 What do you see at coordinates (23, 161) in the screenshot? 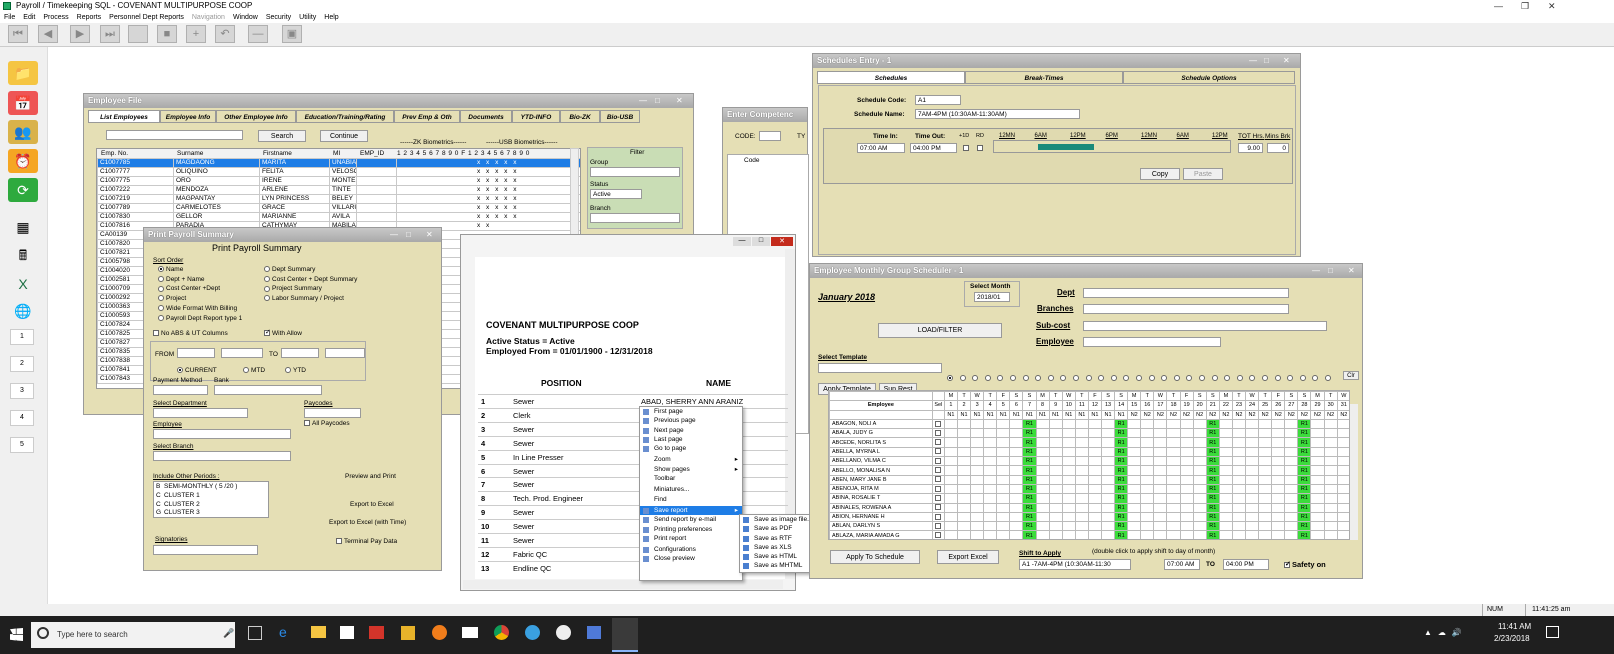
I see `clock-icon: ⏰` at bounding box center [23, 161].